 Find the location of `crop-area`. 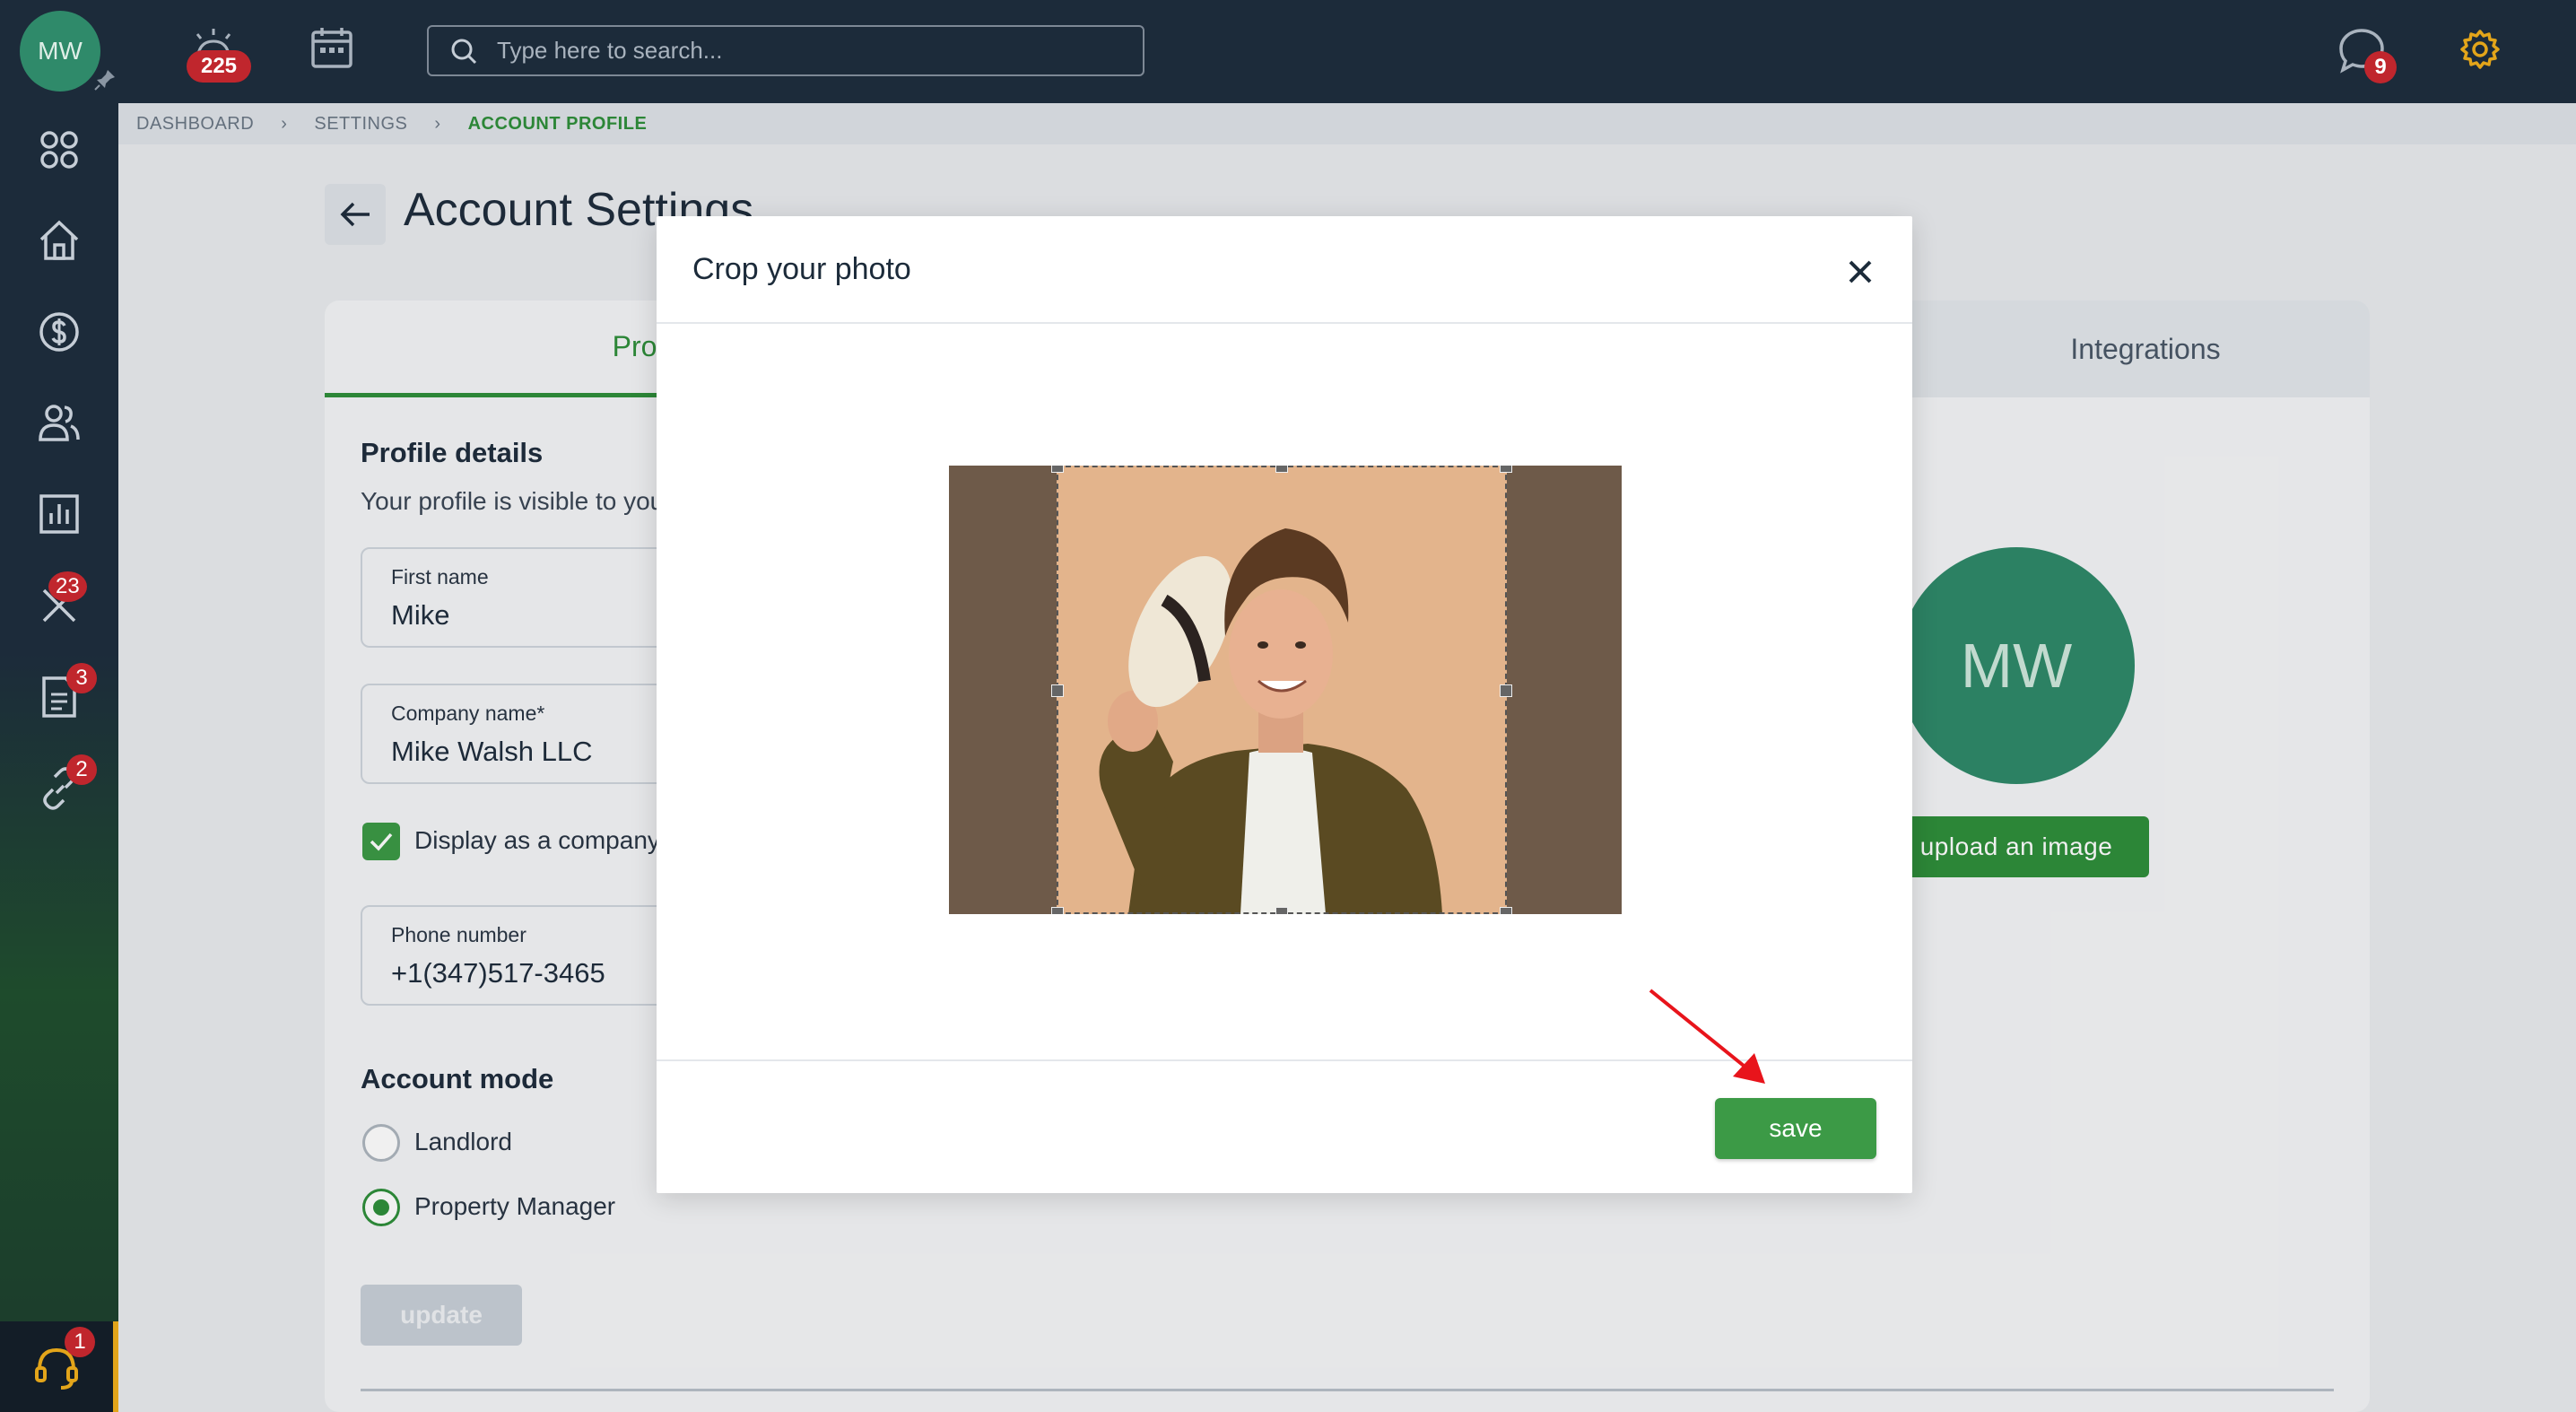

crop-area is located at coordinates (1285, 690).